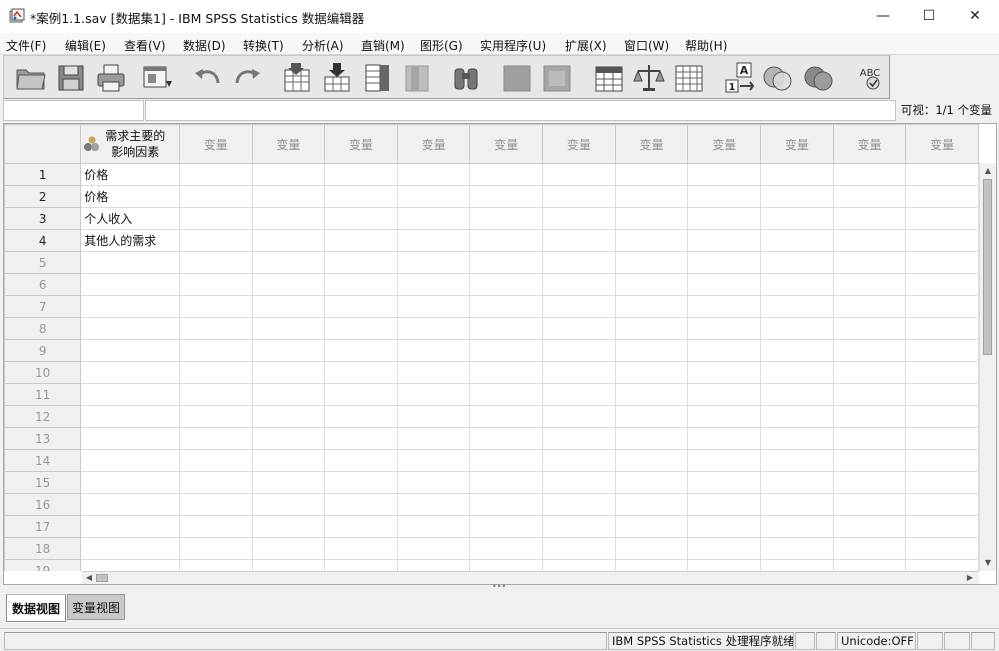 Image resolution: width=999 pixels, height=651 pixels. What do you see at coordinates (130, 240) in the screenshot?
I see `data-cell: 其他人的需求` at bounding box center [130, 240].